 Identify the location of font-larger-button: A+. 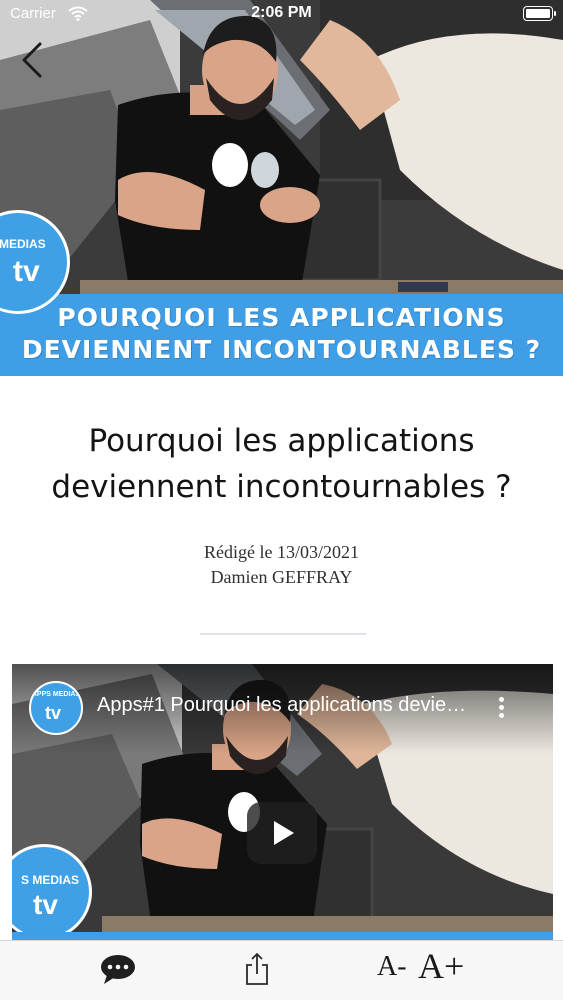
(441, 967).